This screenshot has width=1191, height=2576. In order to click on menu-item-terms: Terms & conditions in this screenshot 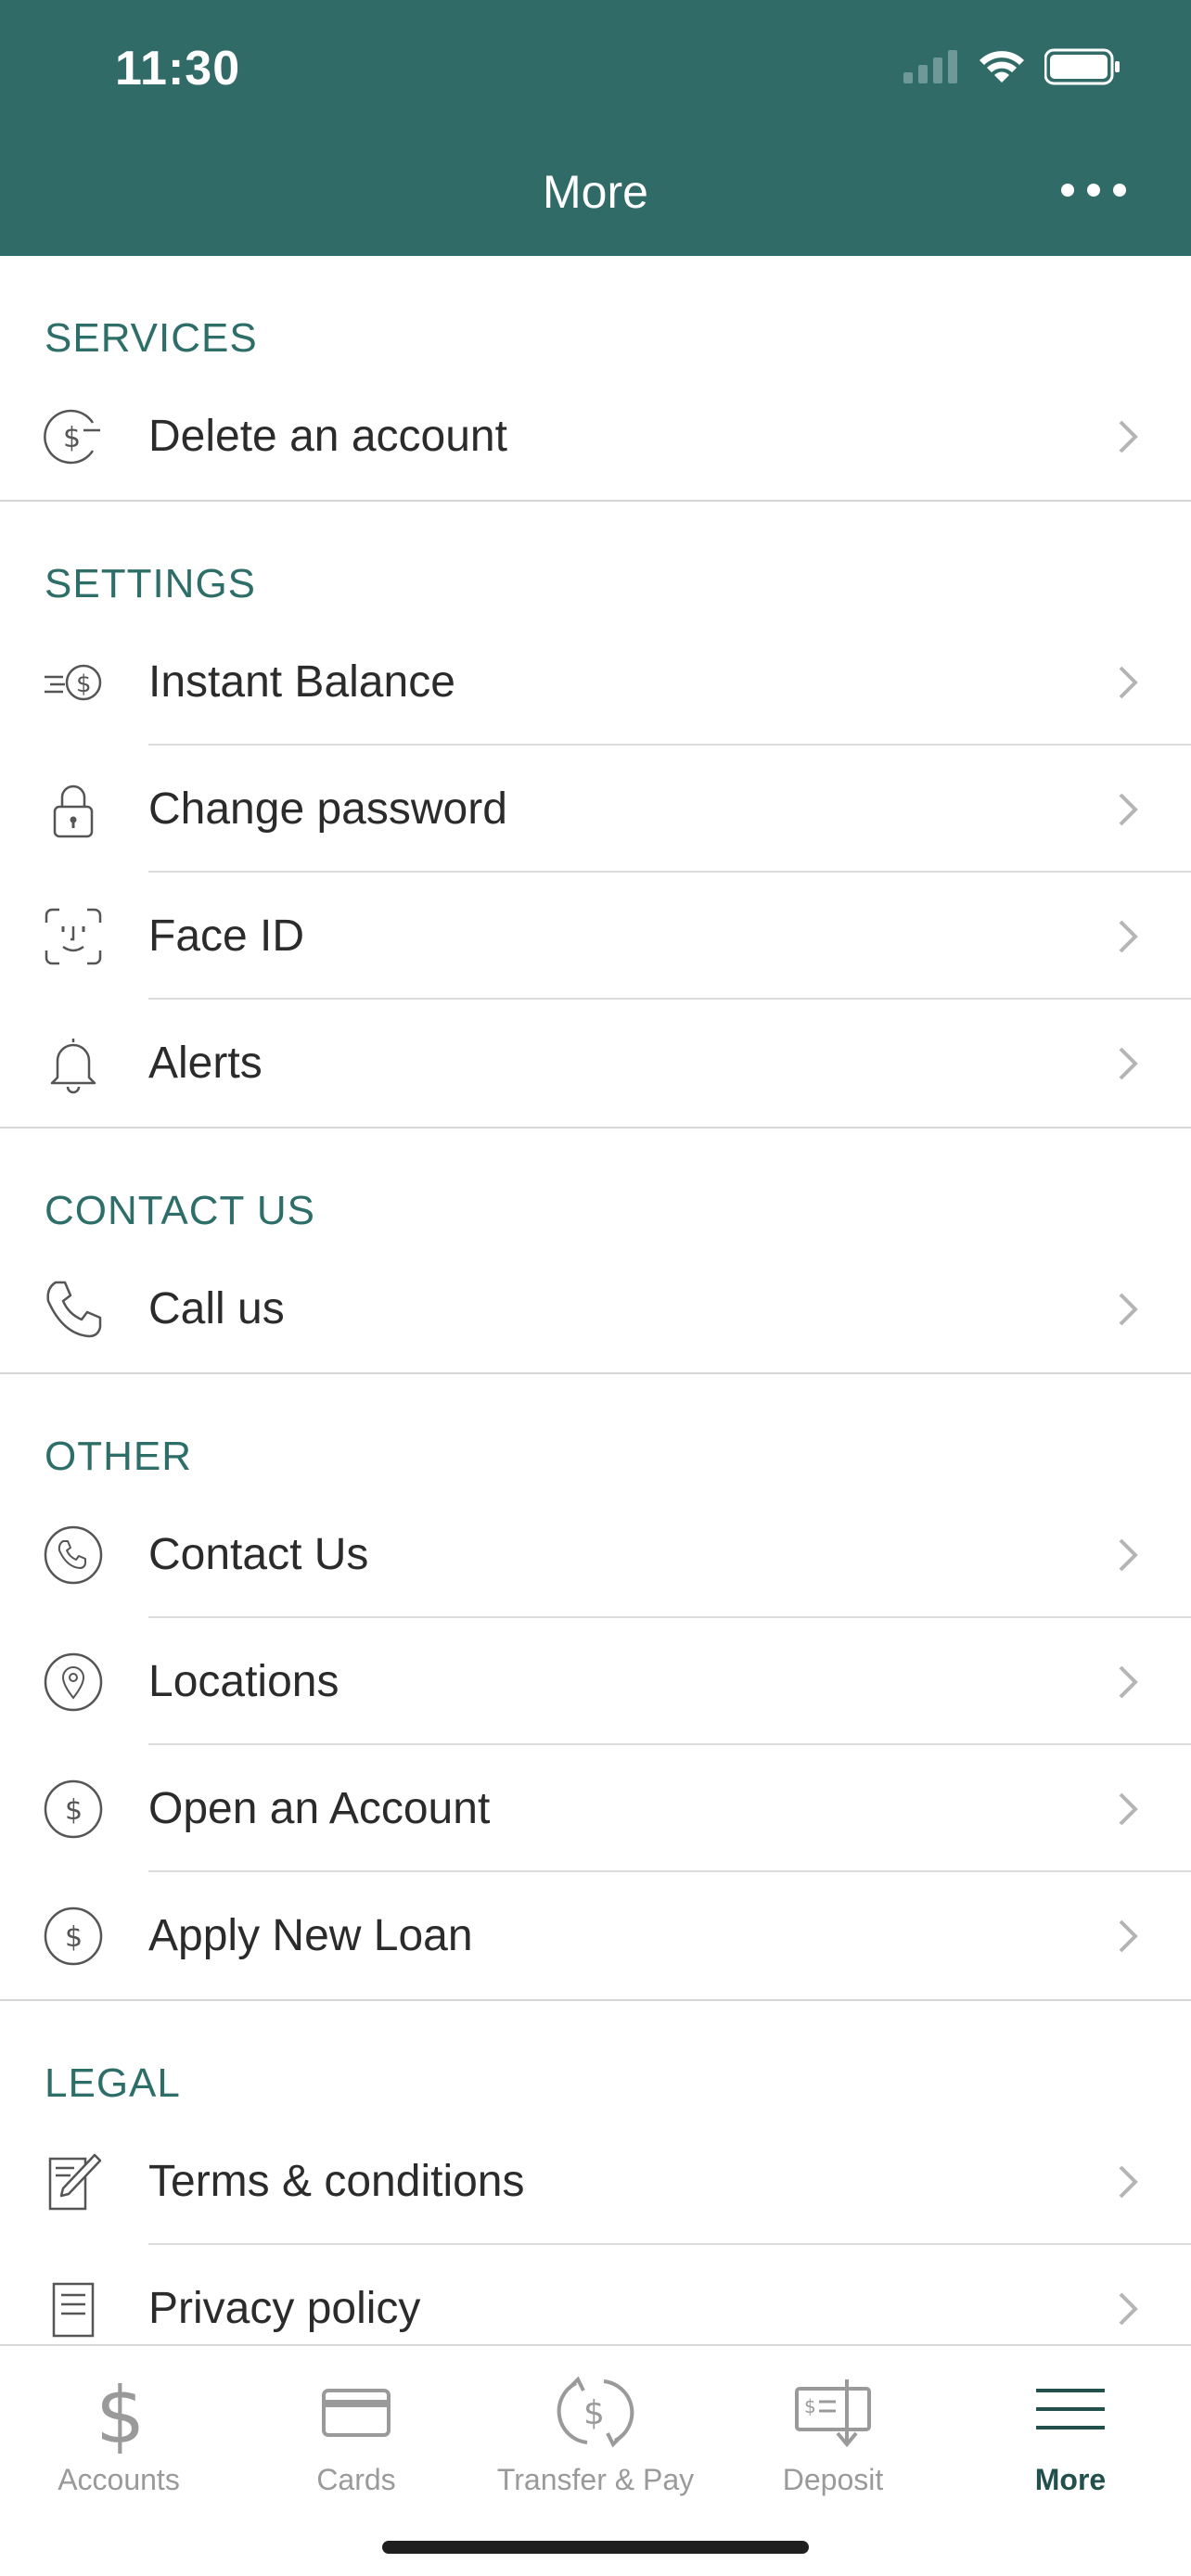, I will do `click(595, 2181)`.